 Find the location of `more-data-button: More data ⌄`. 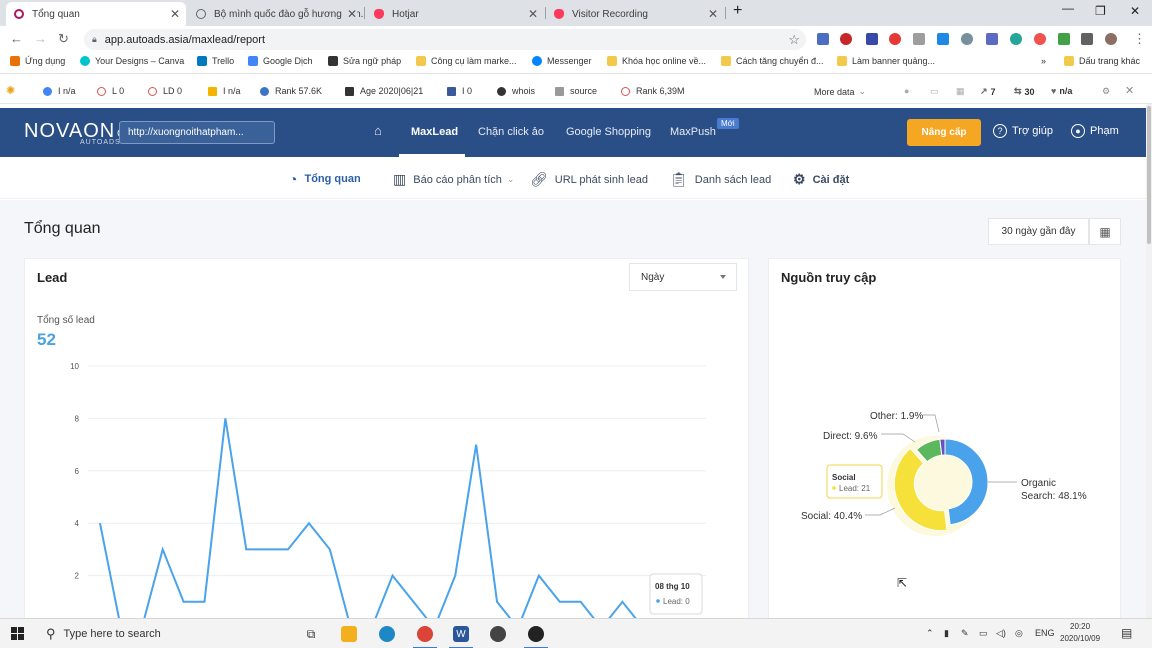

more-data-button: More data ⌄ is located at coordinates (840, 91).